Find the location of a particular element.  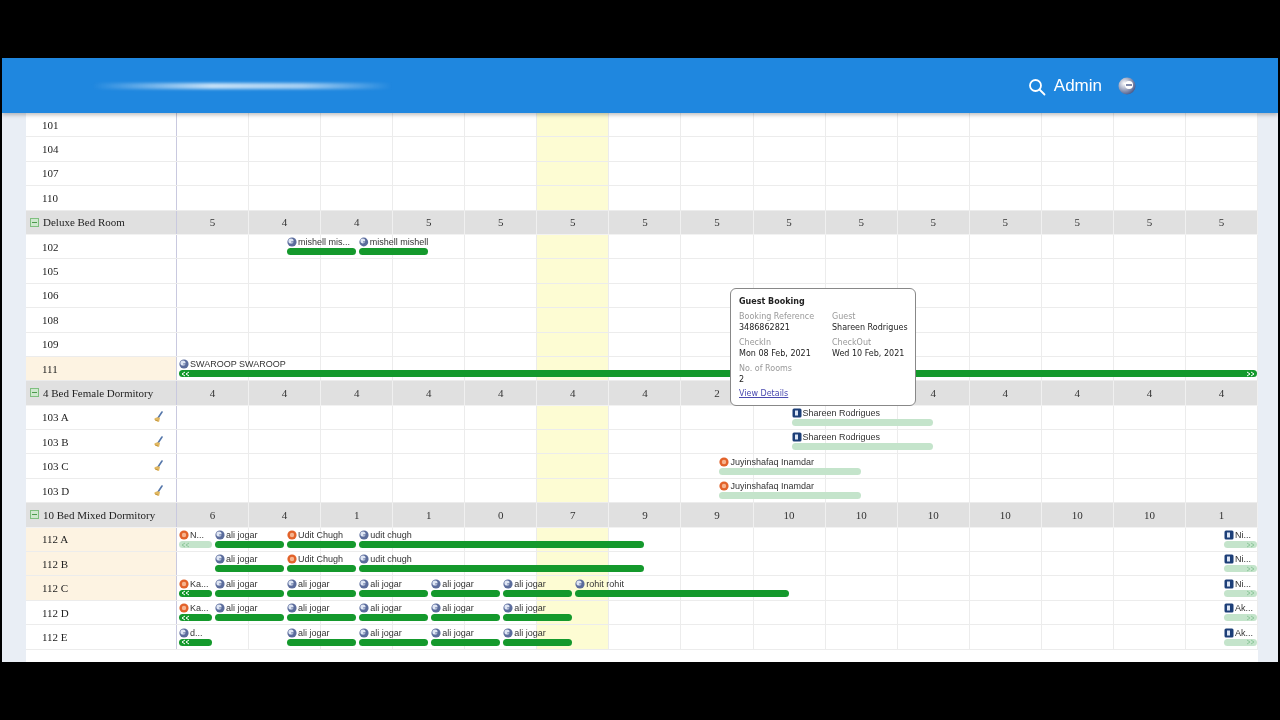

guest-name: SWAROOP SWAROOP is located at coordinates (238, 364).